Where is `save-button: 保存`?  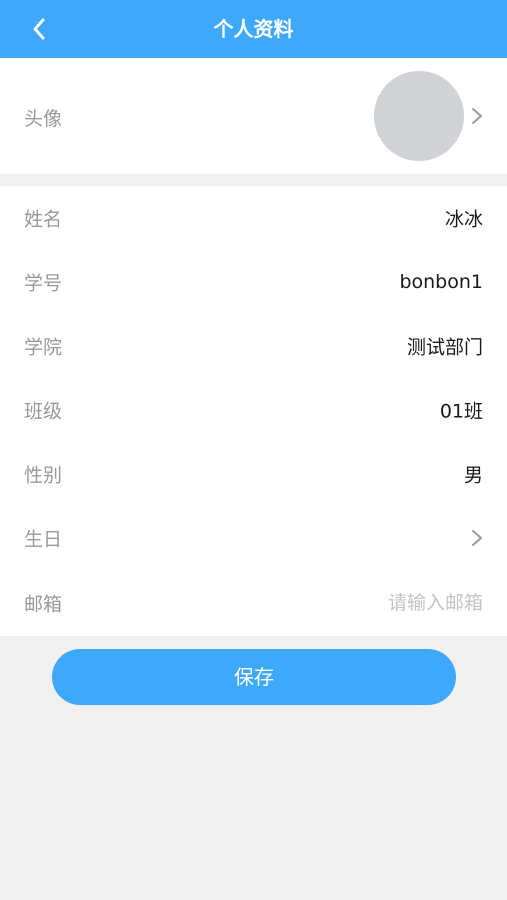
save-button: 保存 is located at coordinates (254, 677).